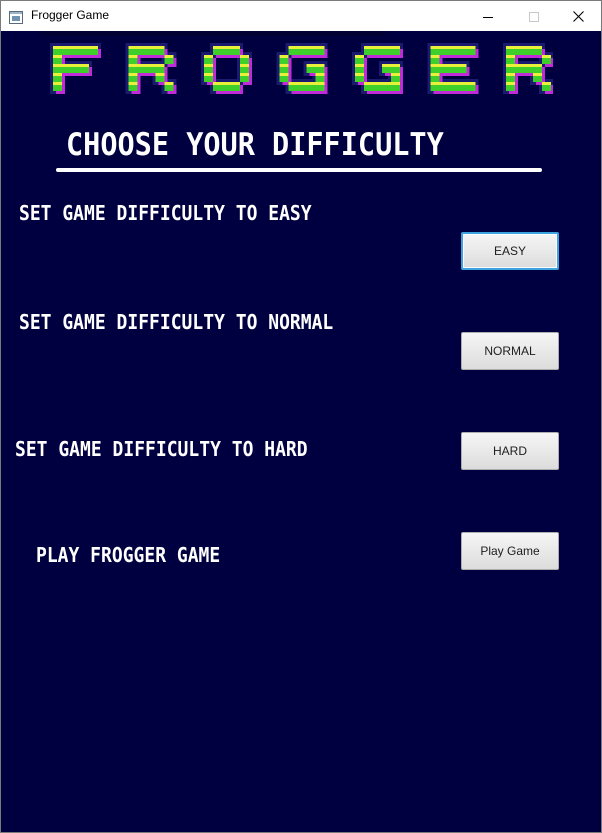 Image resolution: width=602 pixels, height=833 pixels. I want to click on close-icon, so click(578, 16).